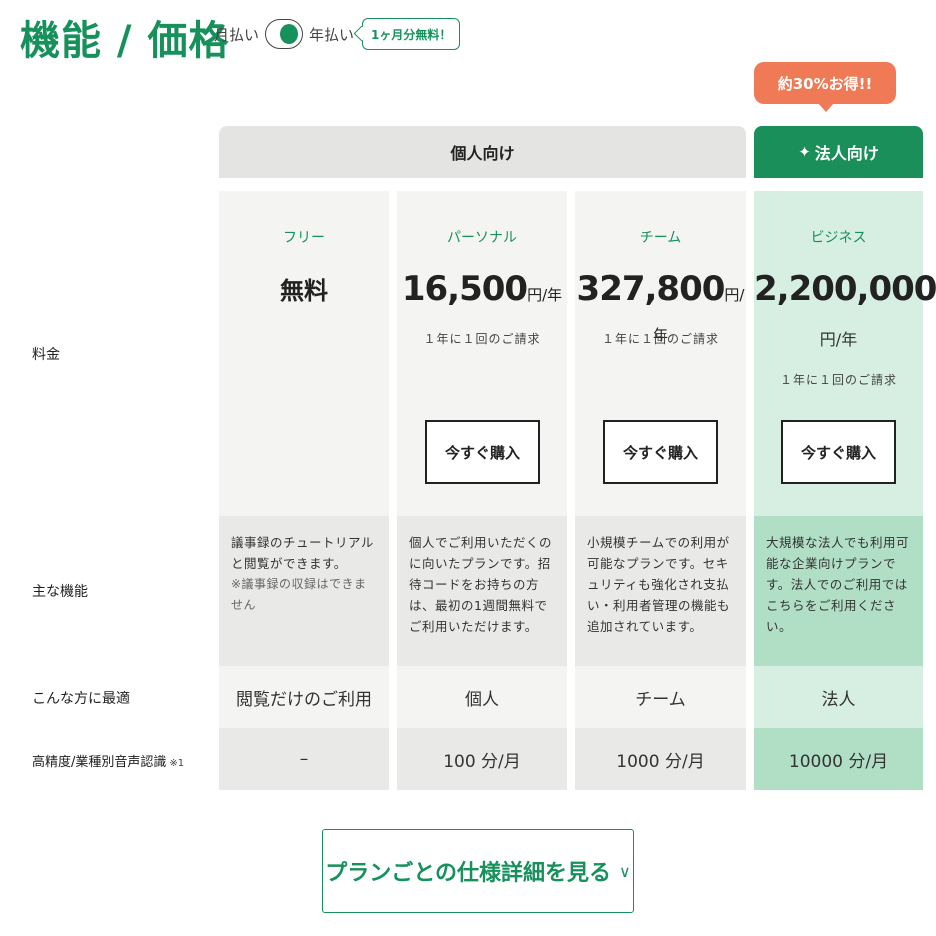 The image size is (936, 936). I want to click on price-amount: 327,800, so click(651, 289).